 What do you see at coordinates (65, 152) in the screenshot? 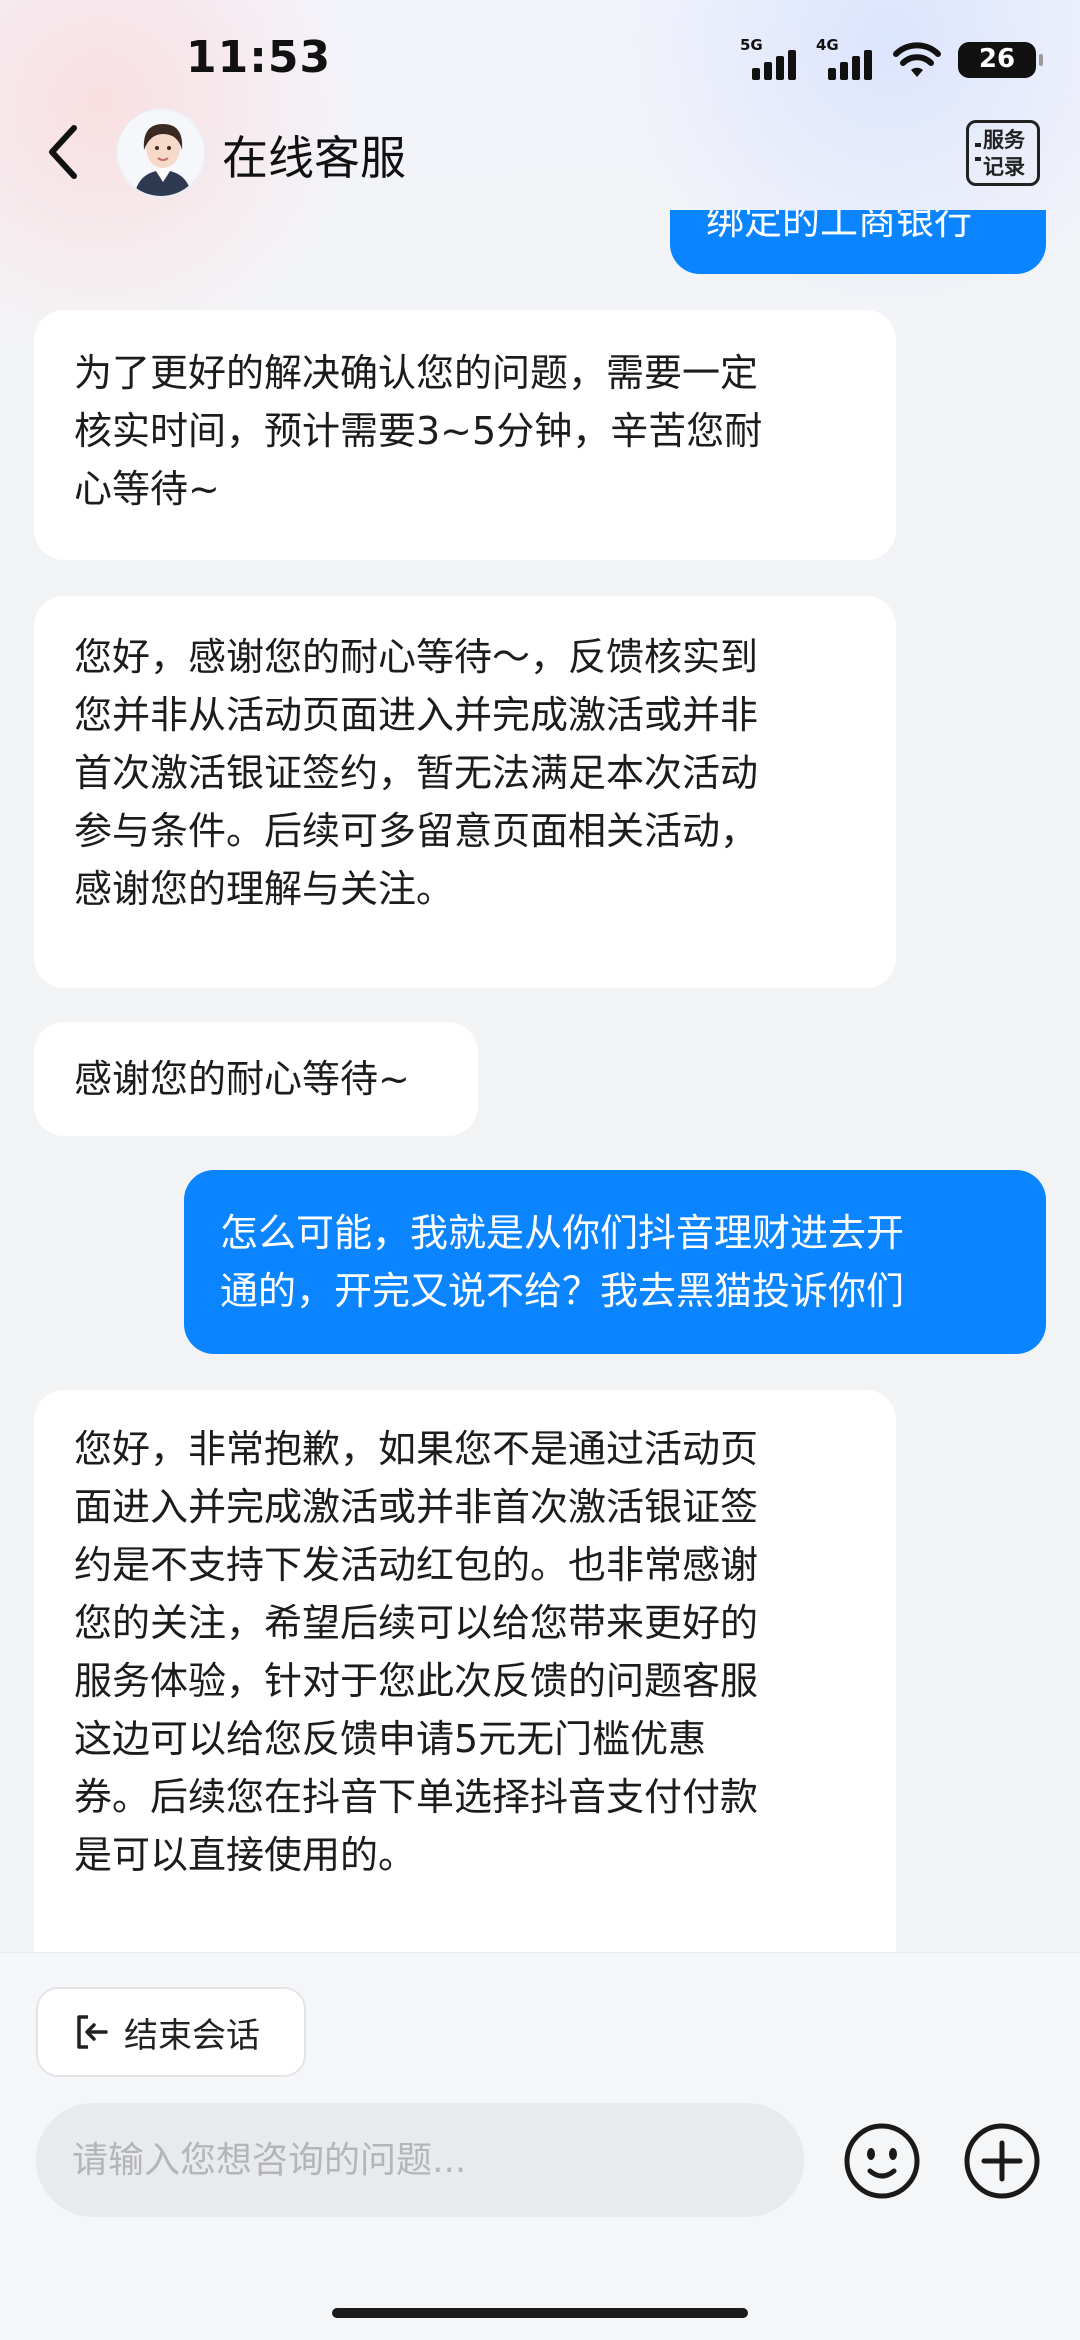
I see `back-arrow-icon` at bounding box center [65, 152].